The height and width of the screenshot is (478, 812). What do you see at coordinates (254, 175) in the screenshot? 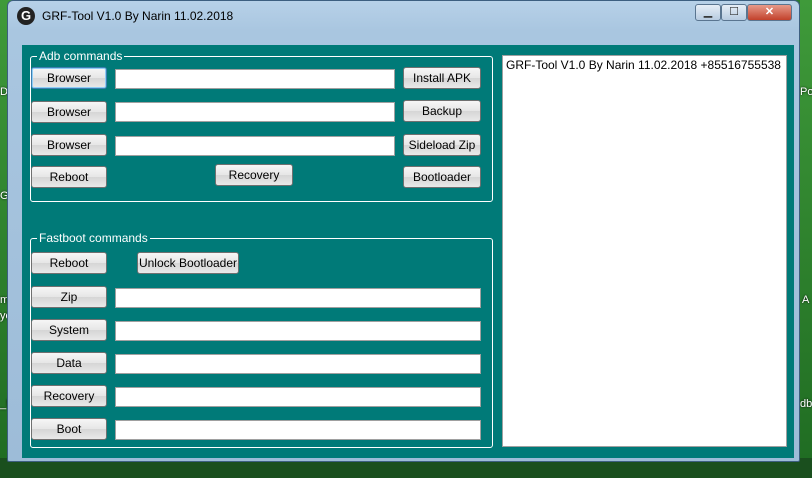
I see `adb-recovery-button: Recovery` at bounding box center [254, 175].